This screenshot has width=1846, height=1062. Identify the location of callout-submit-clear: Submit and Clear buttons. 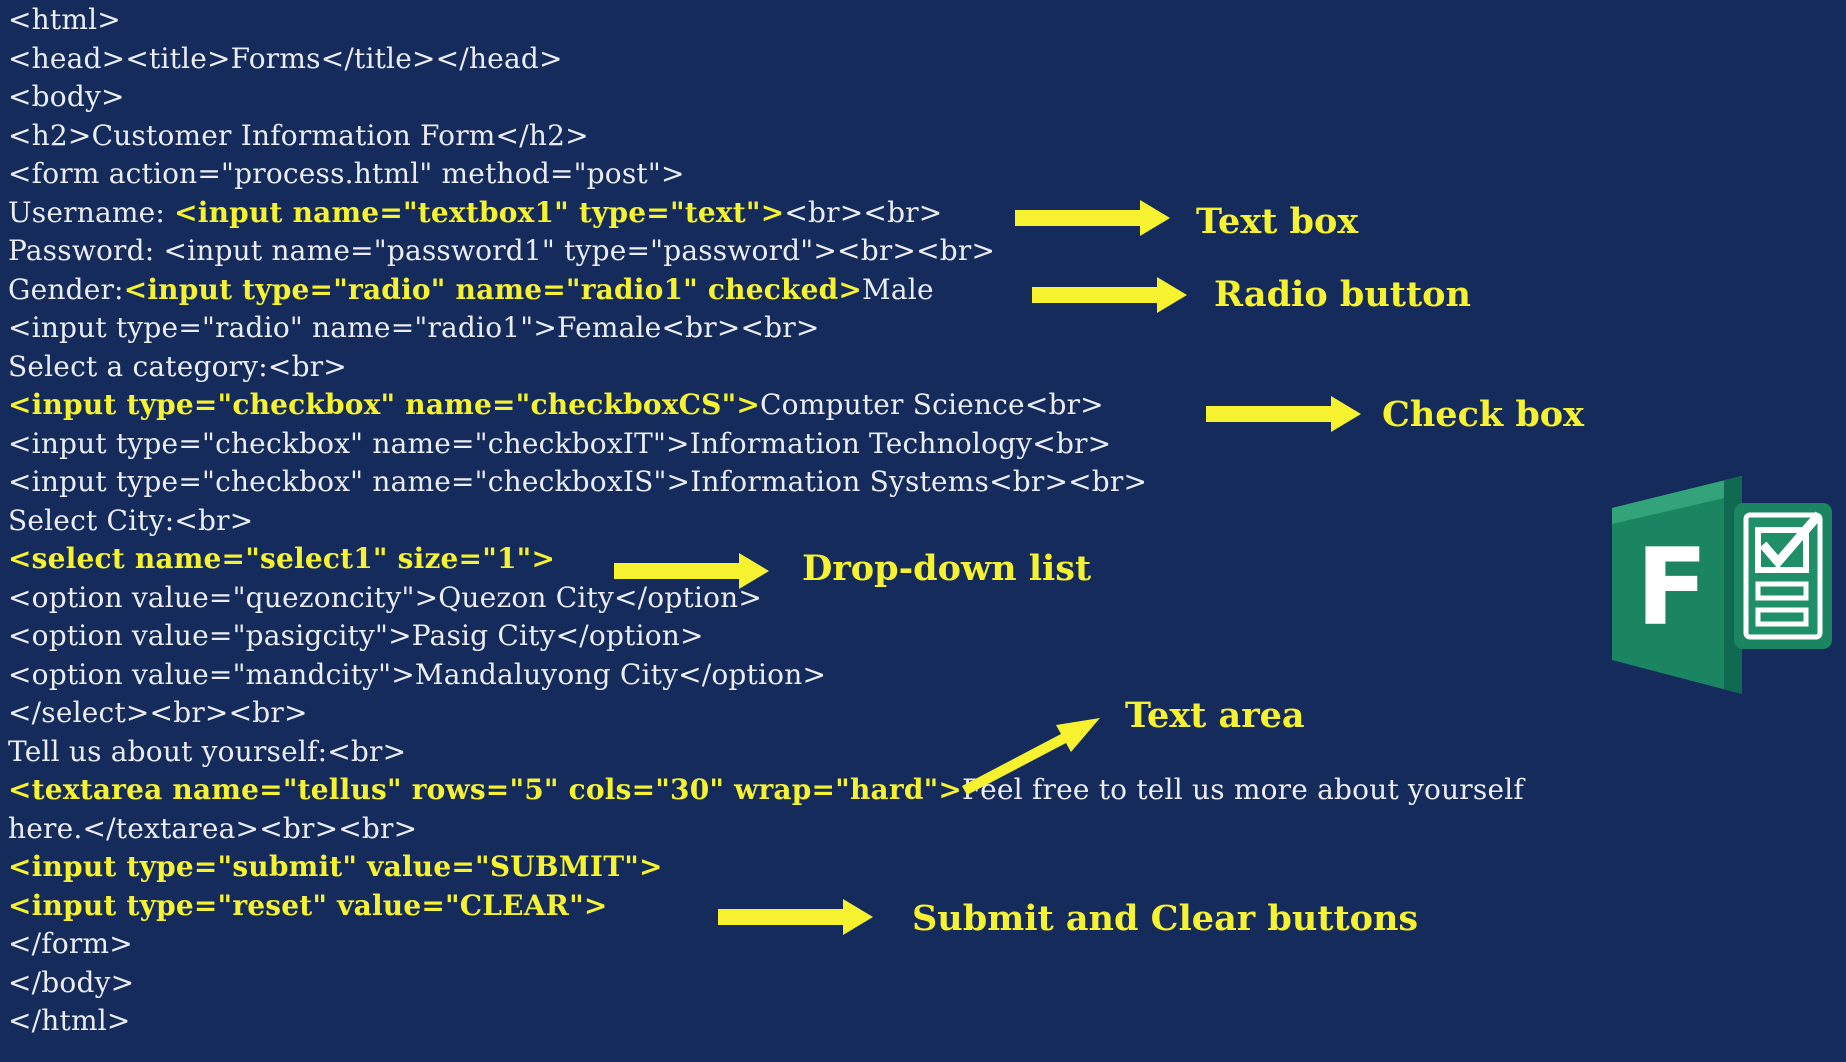
(1165, 918).